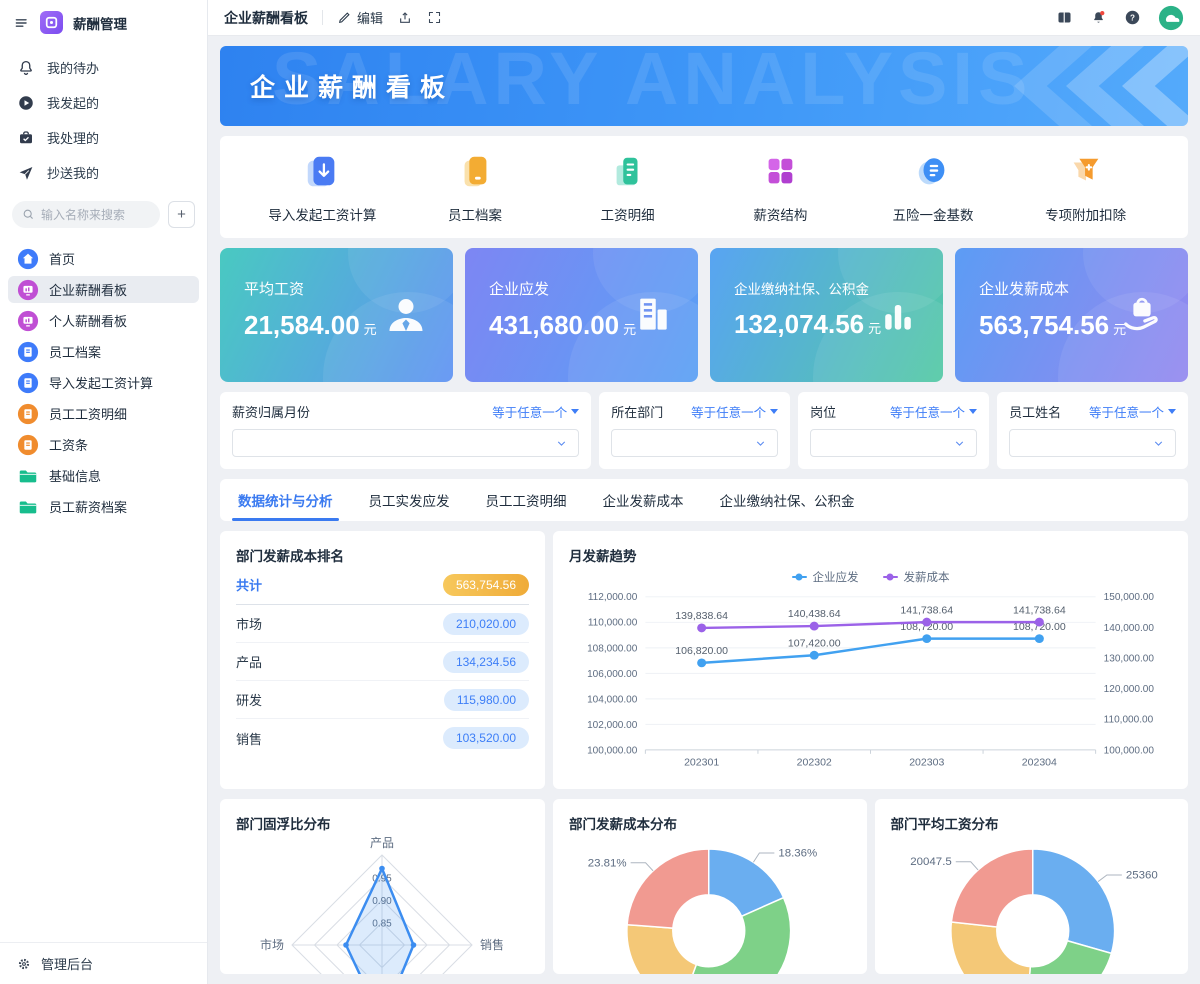 Image resolution: width=1200 pixels, height=984 pixels. I want to click on sidebar-item-salary-details: 员工工资明细, so click(103, 413).